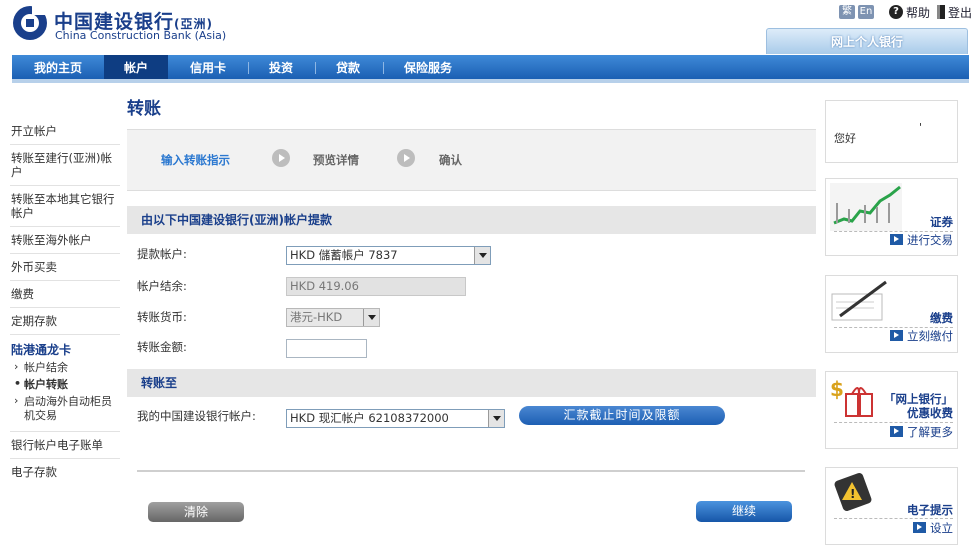 The image size is (978, 553). I want to click on step-input-instruction: 输入转账指示, so click(195, 160).